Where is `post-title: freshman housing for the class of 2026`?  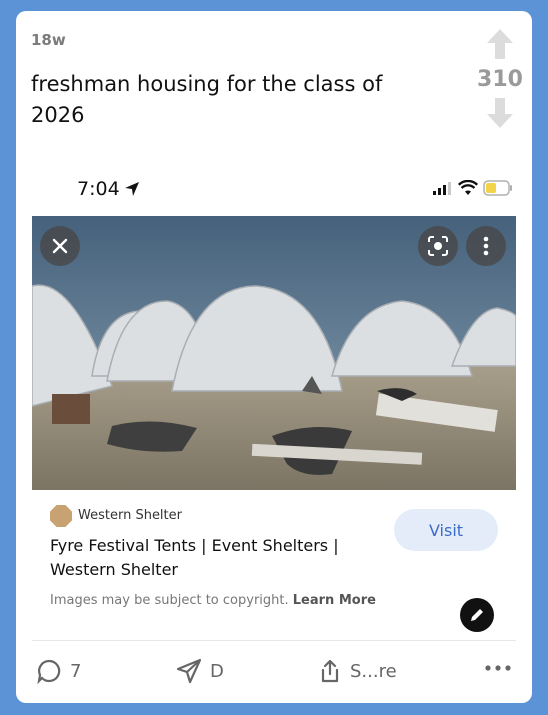 post-title: freshman housing for the class of 2026 is located at coordinates (207, 99).